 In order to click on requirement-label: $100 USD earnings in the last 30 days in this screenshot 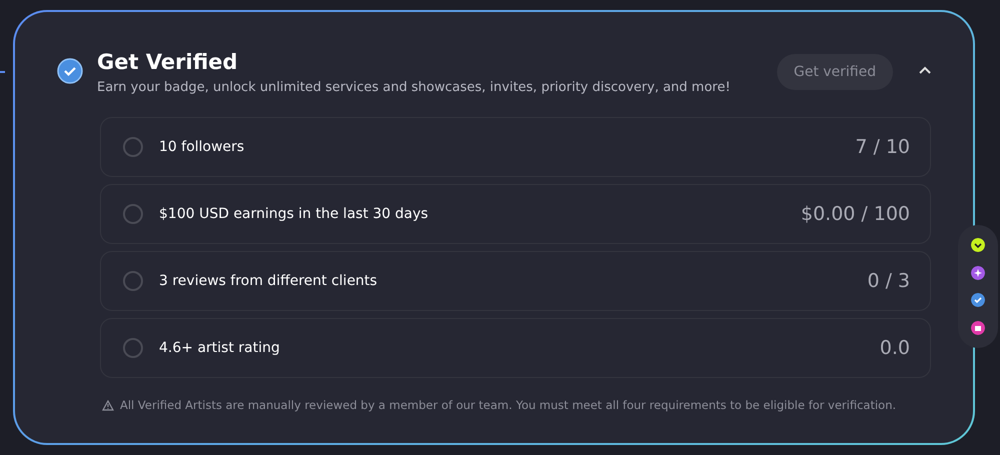, I will do `click(294, 214)`.